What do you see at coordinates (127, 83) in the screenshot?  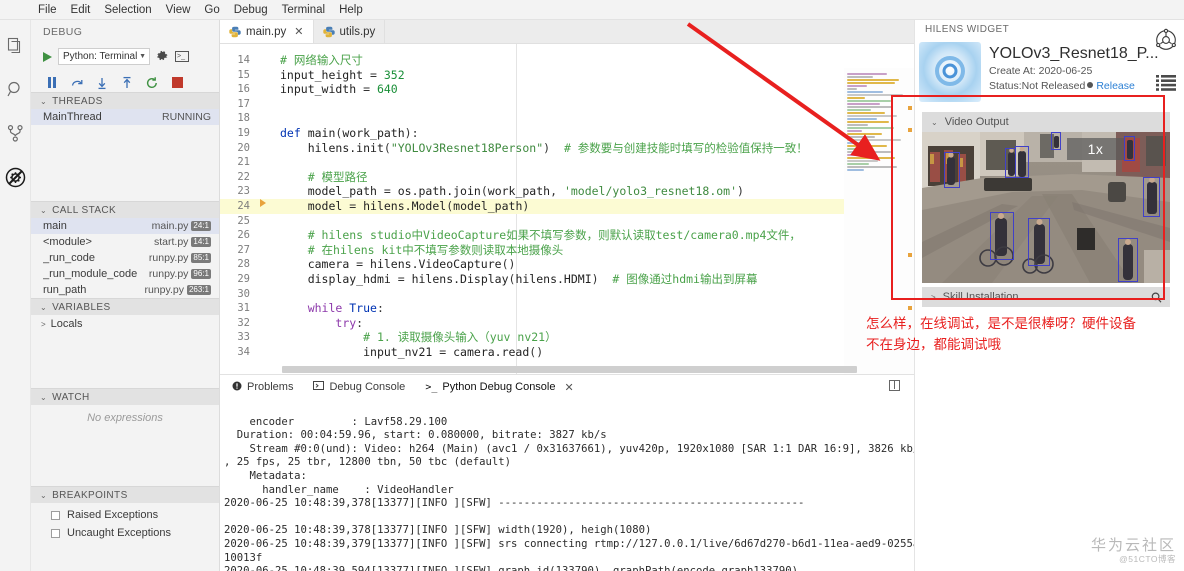 I see `step-out-button` at bounding box center [127, 83].